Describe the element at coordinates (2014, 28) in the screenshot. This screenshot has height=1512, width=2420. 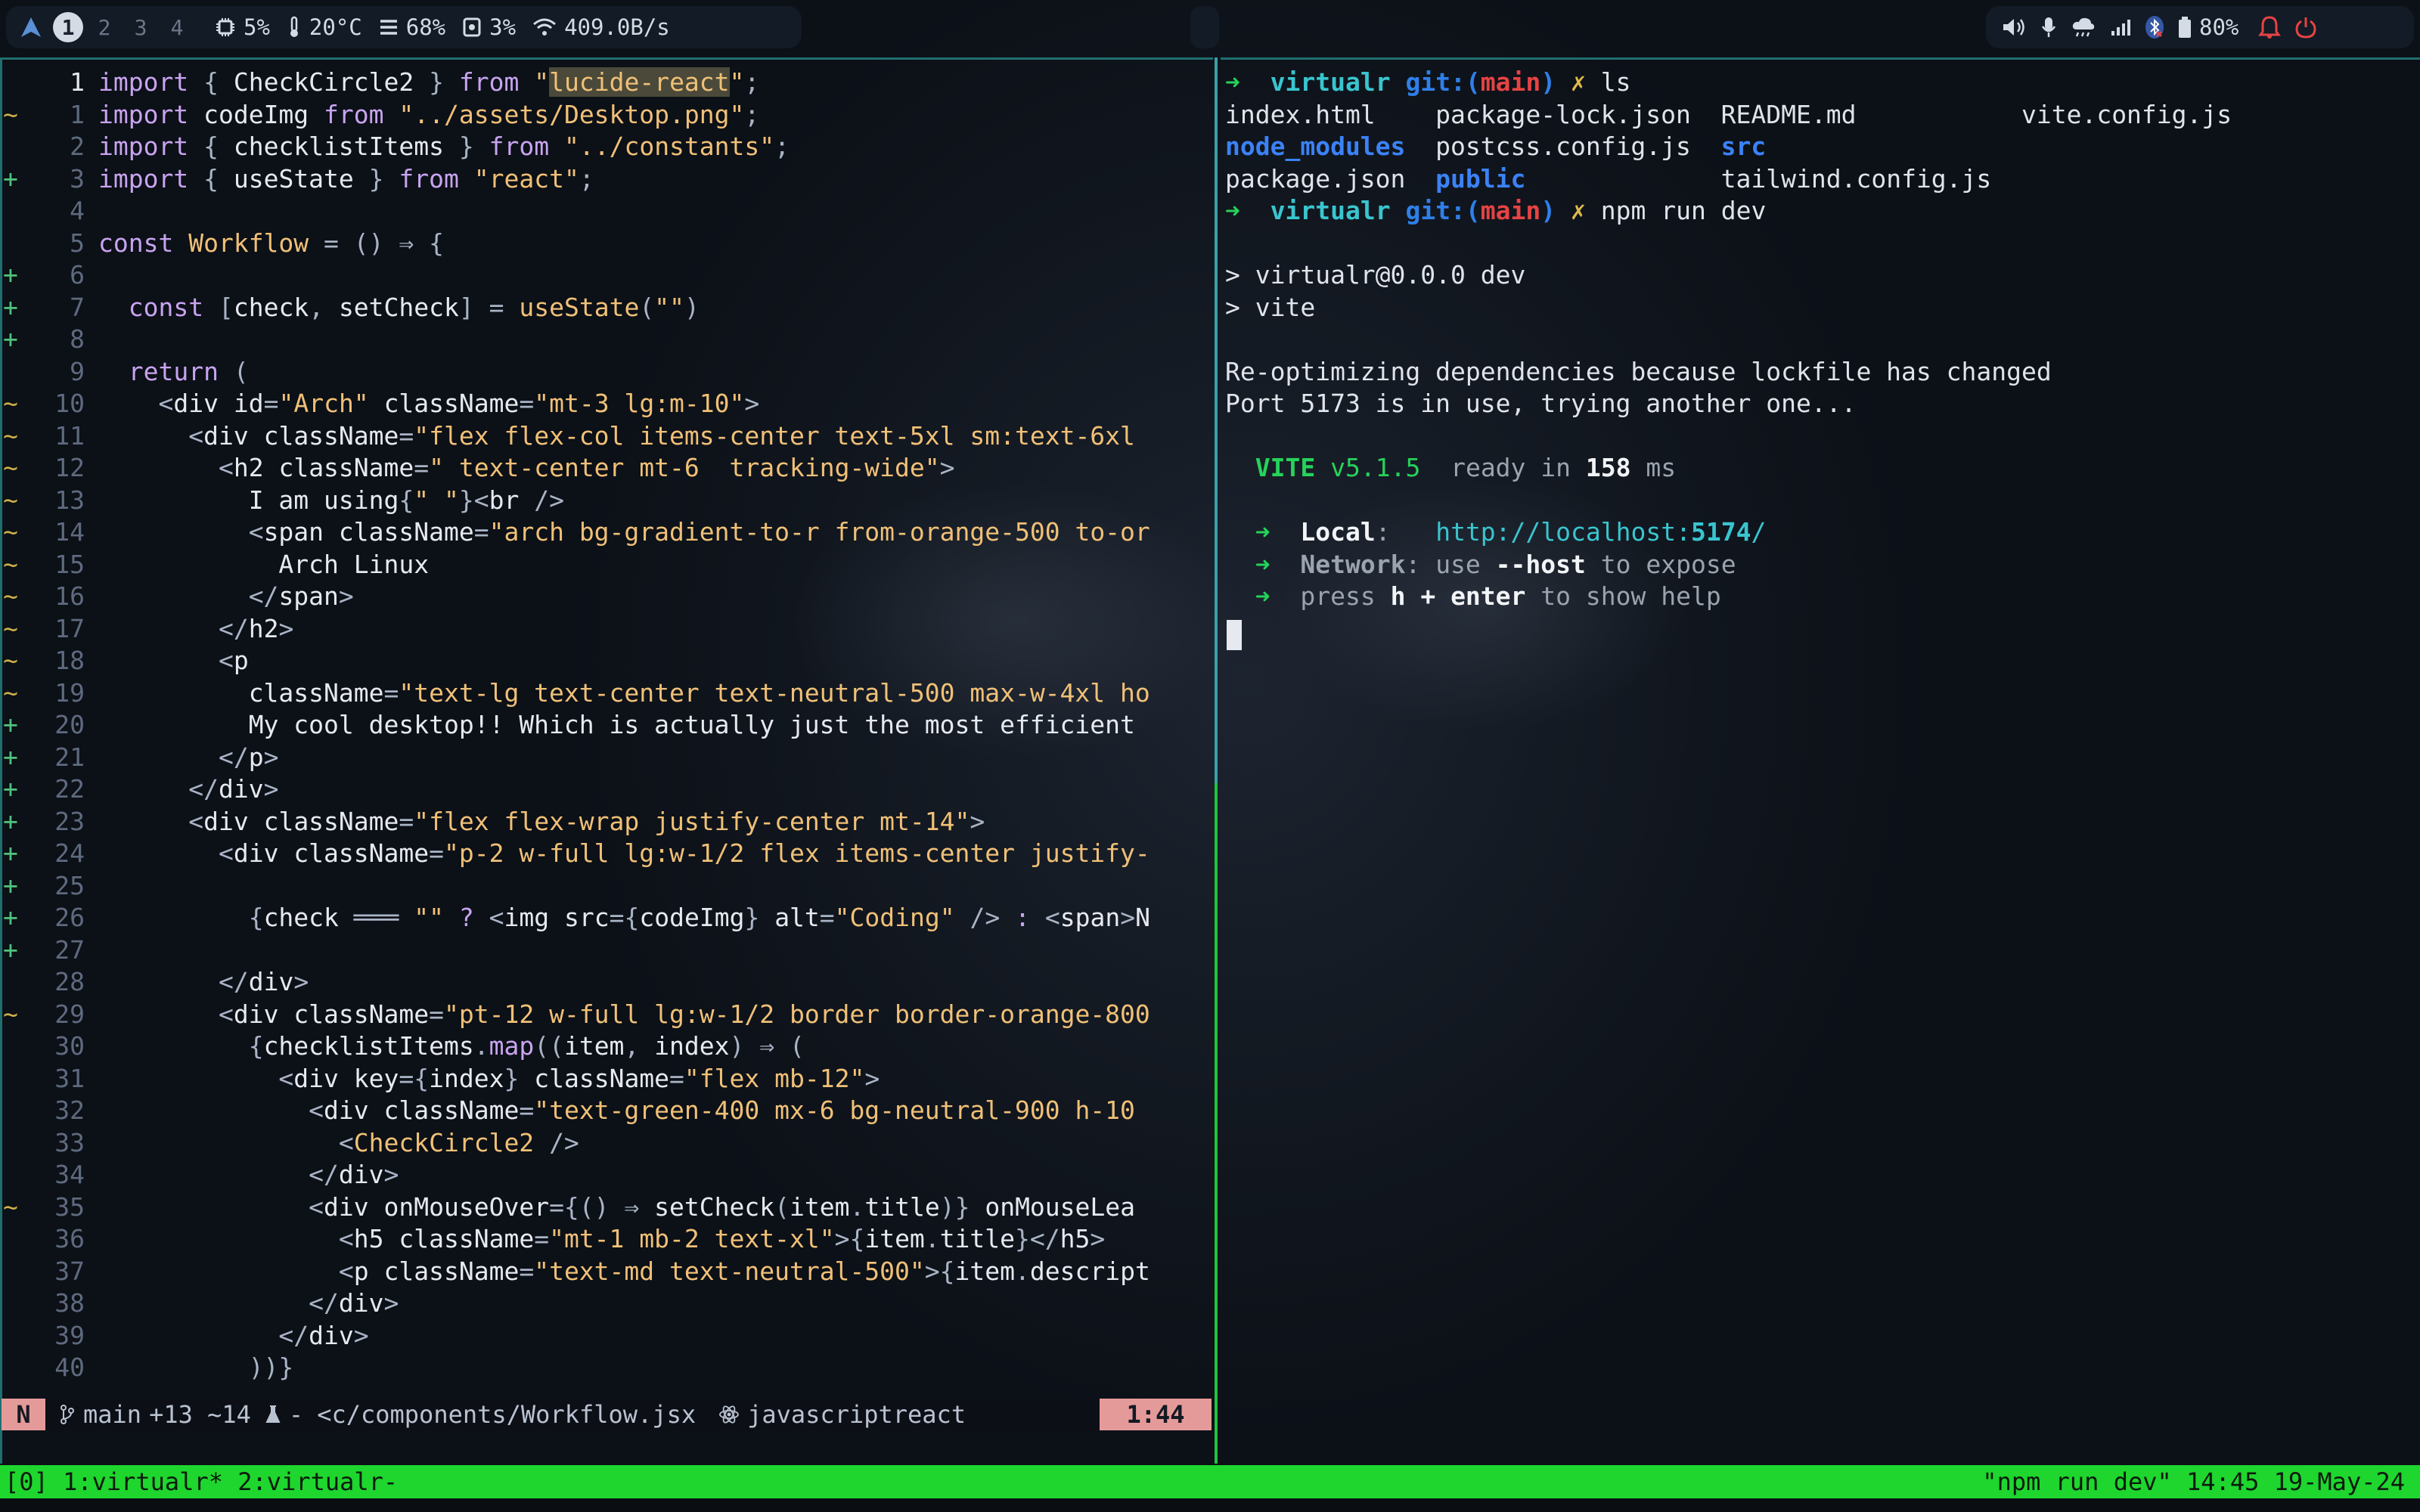
I see `volume-icon` at that location.